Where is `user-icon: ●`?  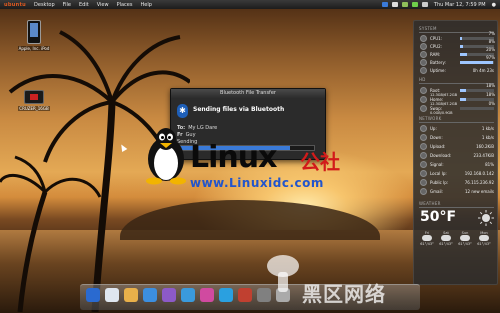
user-icon: ● is located at coordinates (494, 5).